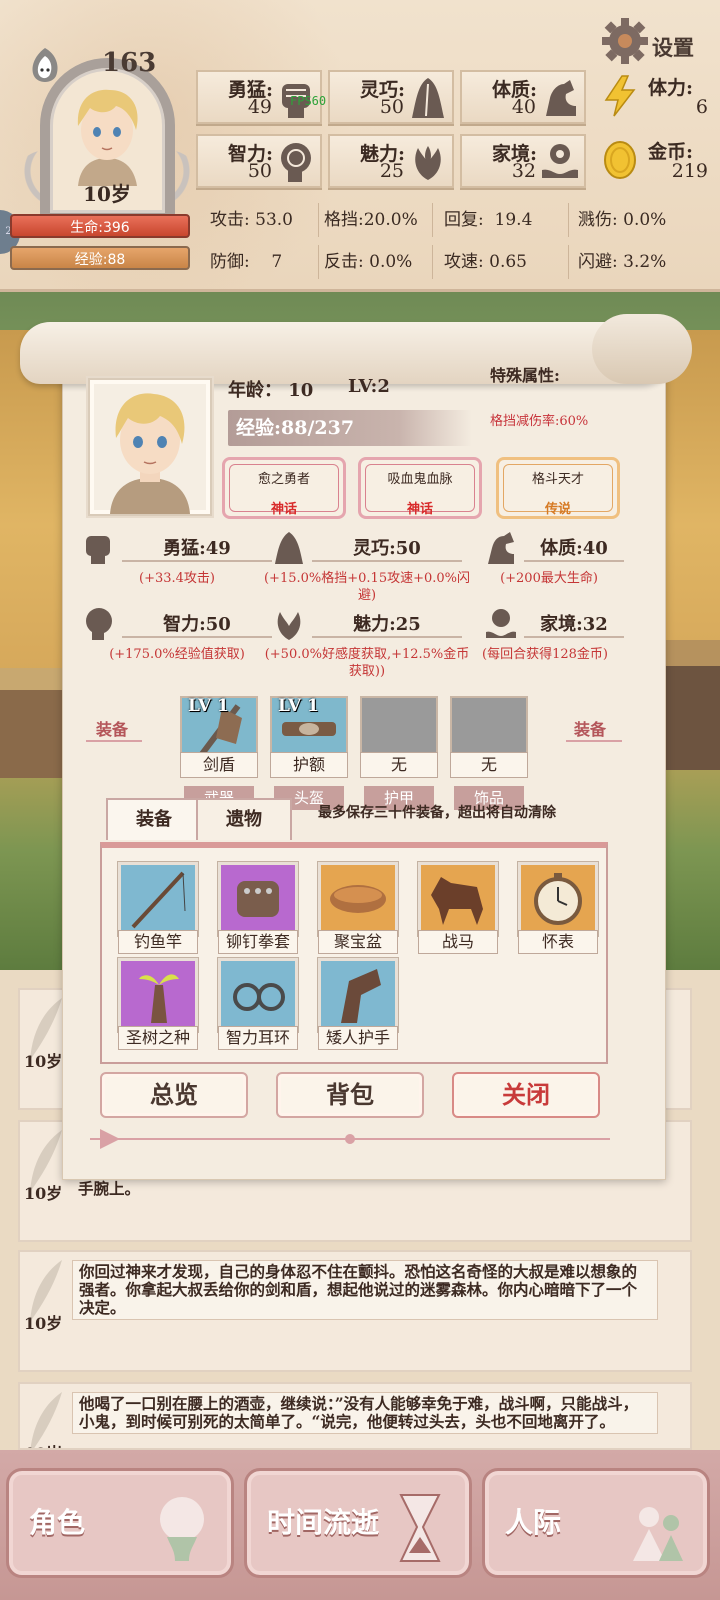 The width and height of the screenshot is (720, 1600). What do you see at coordinates (523, 107) in the screenshot?
I see `stat-value: 40` at bounding box center [523, 107].